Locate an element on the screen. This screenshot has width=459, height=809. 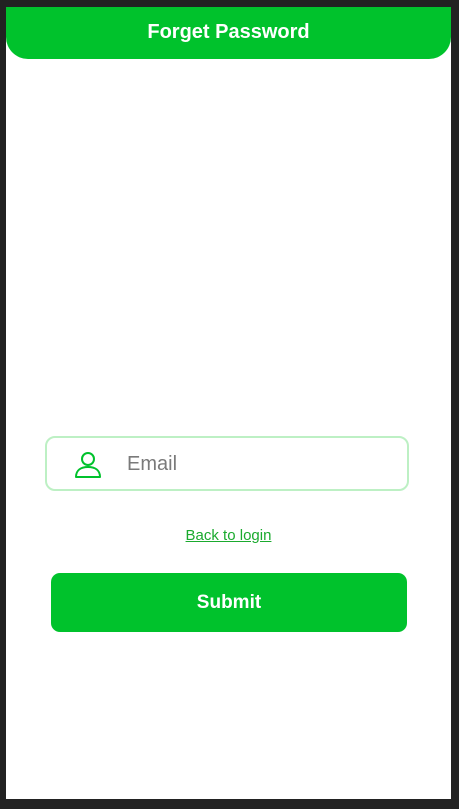
header-bar: Forget Password is located at coordinates (228, 33).